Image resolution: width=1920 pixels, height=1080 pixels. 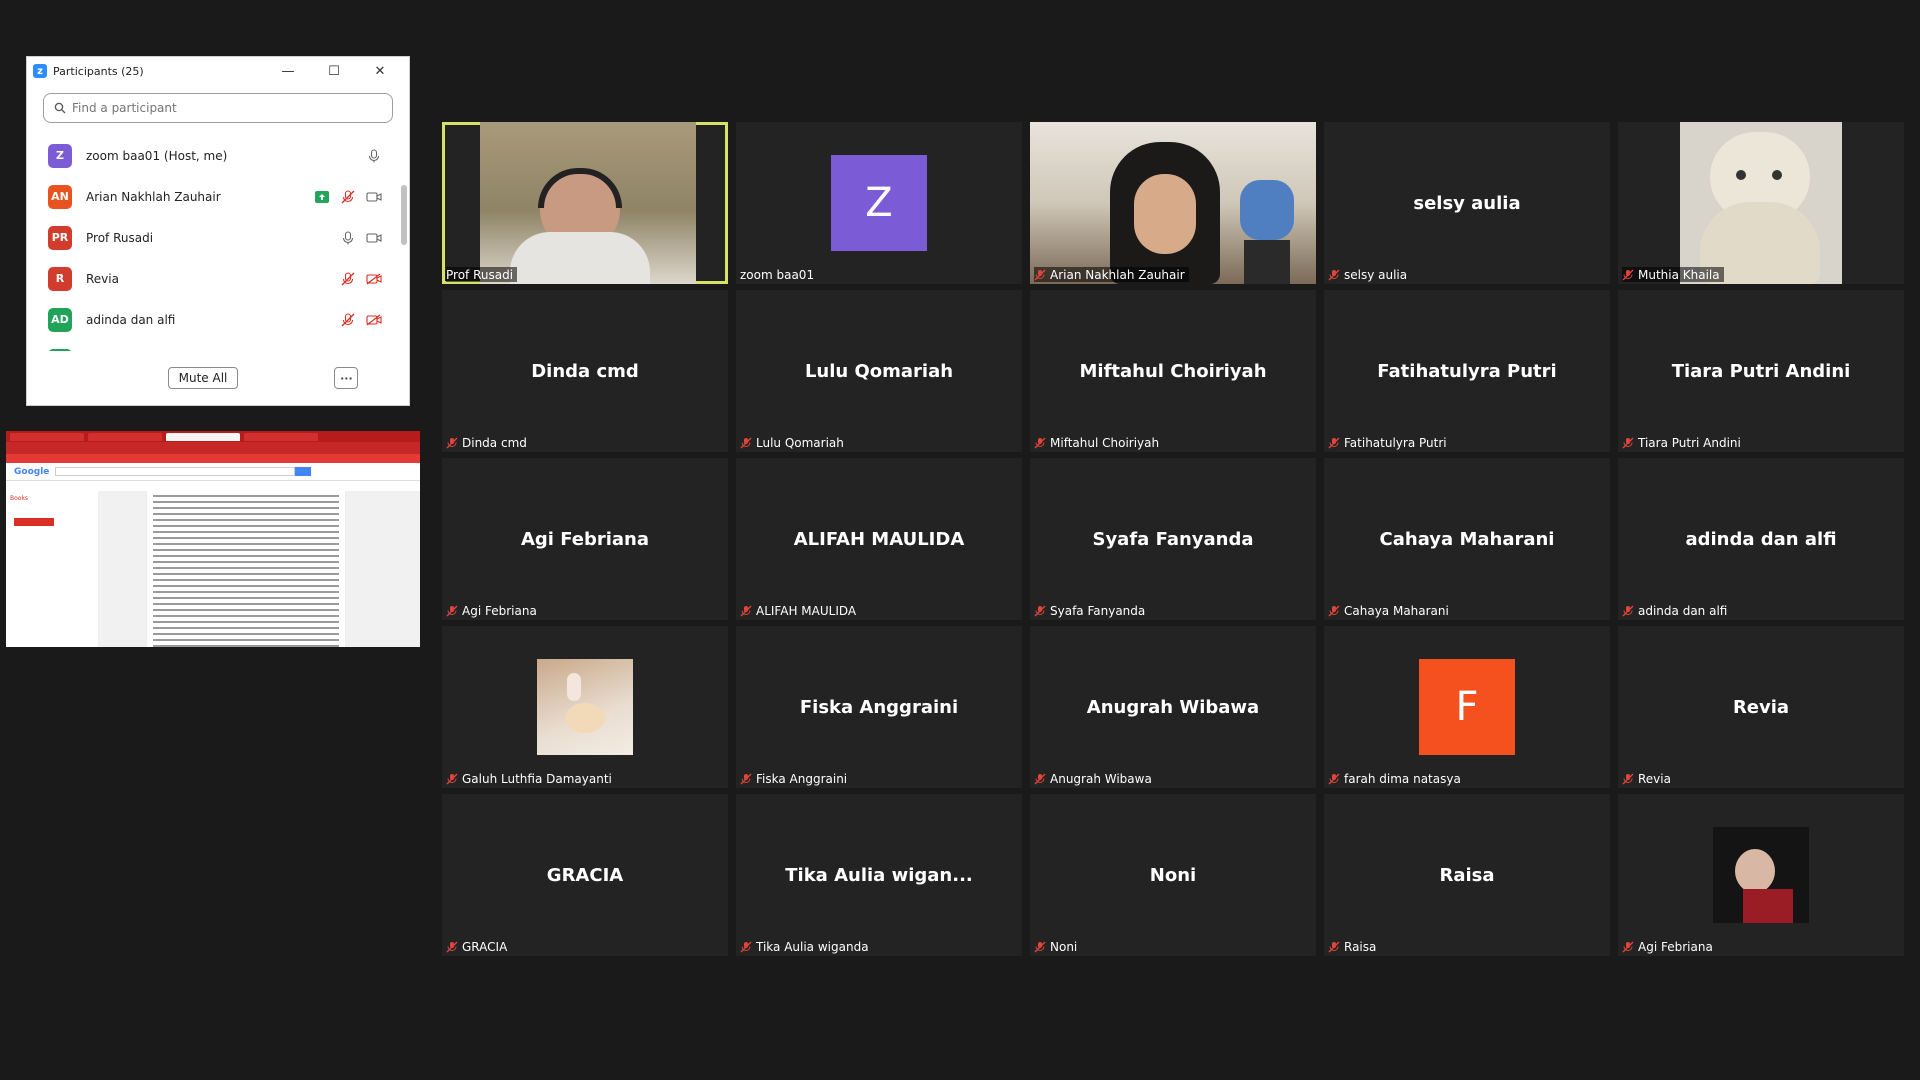 What do you see at coordinates (213, 448) in the screenshot?
I see `browser-address-bar` at bounding box center [213, 448].